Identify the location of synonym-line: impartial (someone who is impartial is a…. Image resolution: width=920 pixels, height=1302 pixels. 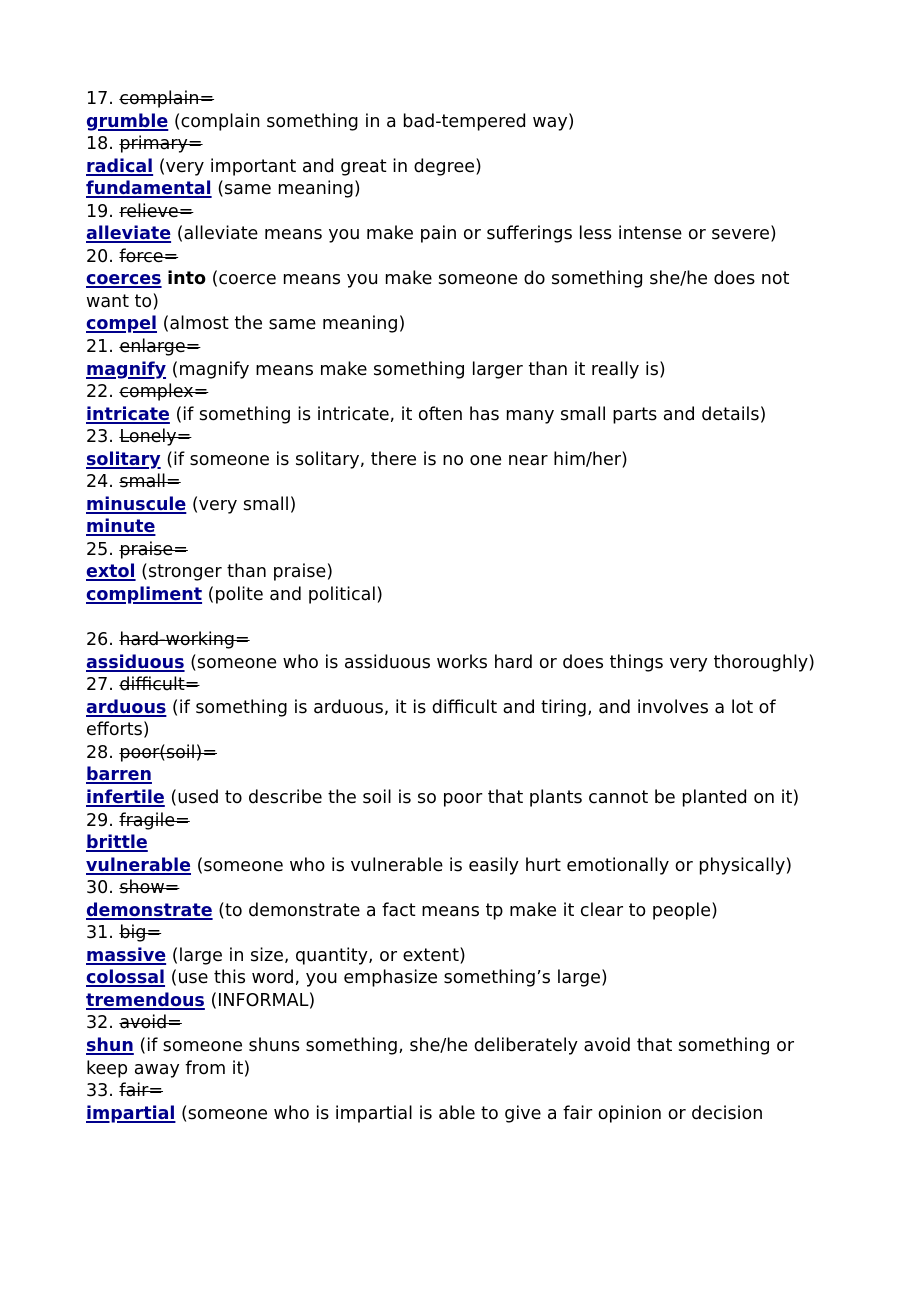
(462, 1114).